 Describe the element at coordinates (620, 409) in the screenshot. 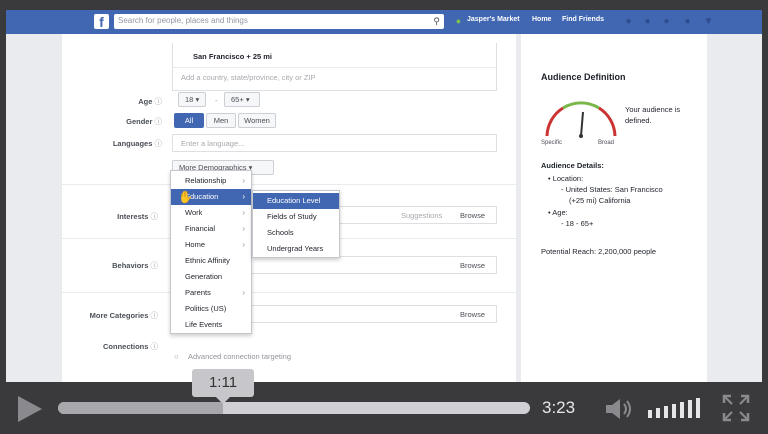

I see `volume-icon` at that location.